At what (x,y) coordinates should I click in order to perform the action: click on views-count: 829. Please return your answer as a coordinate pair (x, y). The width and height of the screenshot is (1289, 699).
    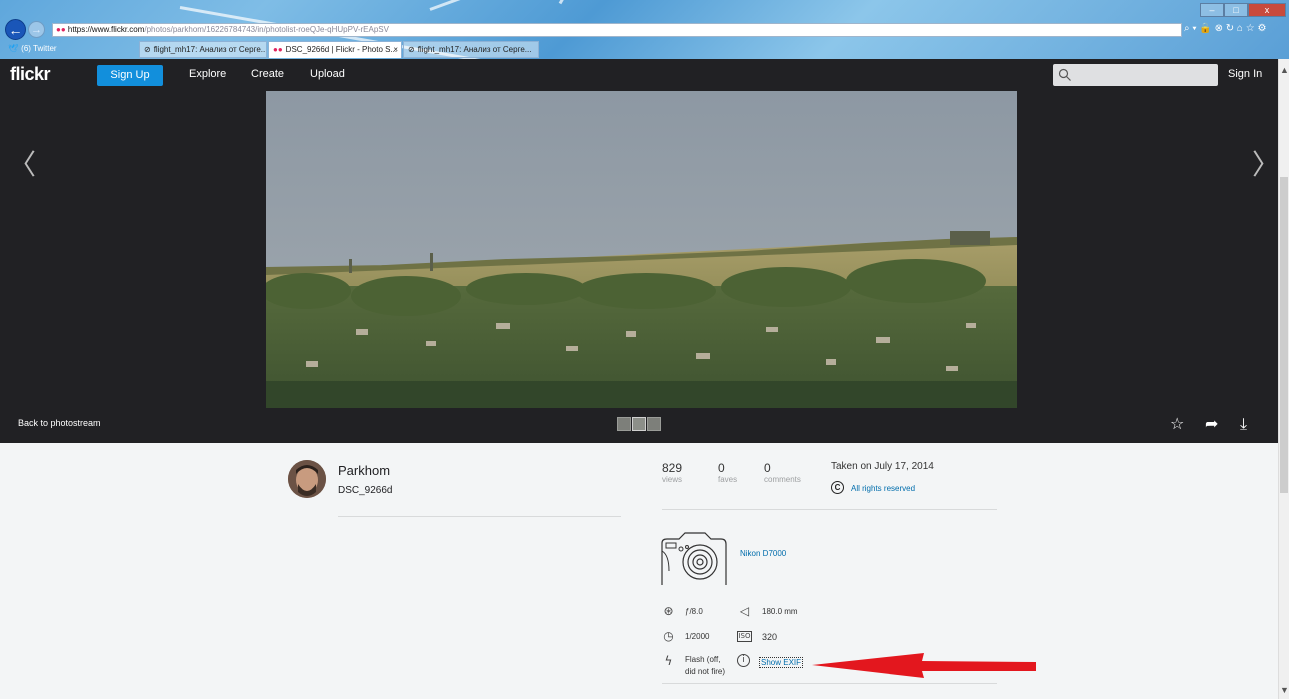
    Looking at the image, I should click on (672, 468).